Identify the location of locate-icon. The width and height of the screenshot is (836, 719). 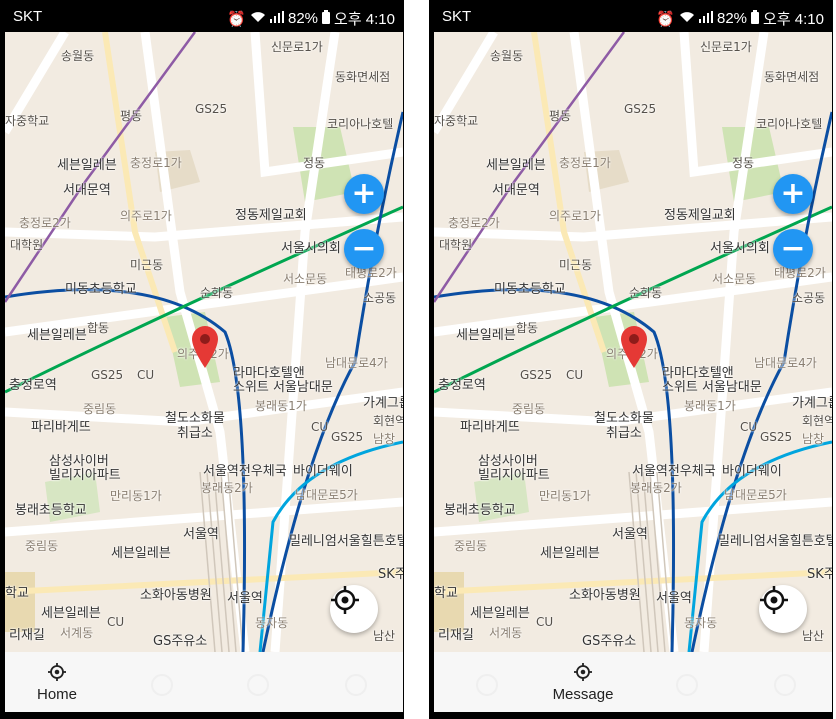
(57, 671).